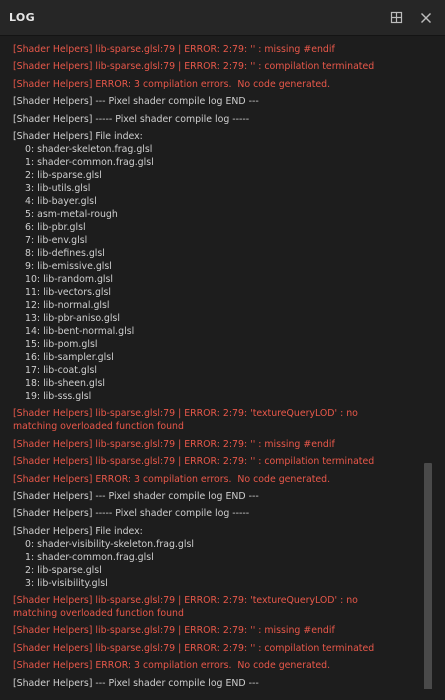 This screenshot has height=700, width=445. What do you see at coordinates (109, 544) in the screenshot?
I see `log-file-index-entry: 0: shader-visibility-skeleton.frag.glsl` at bounding box center [109, 544].